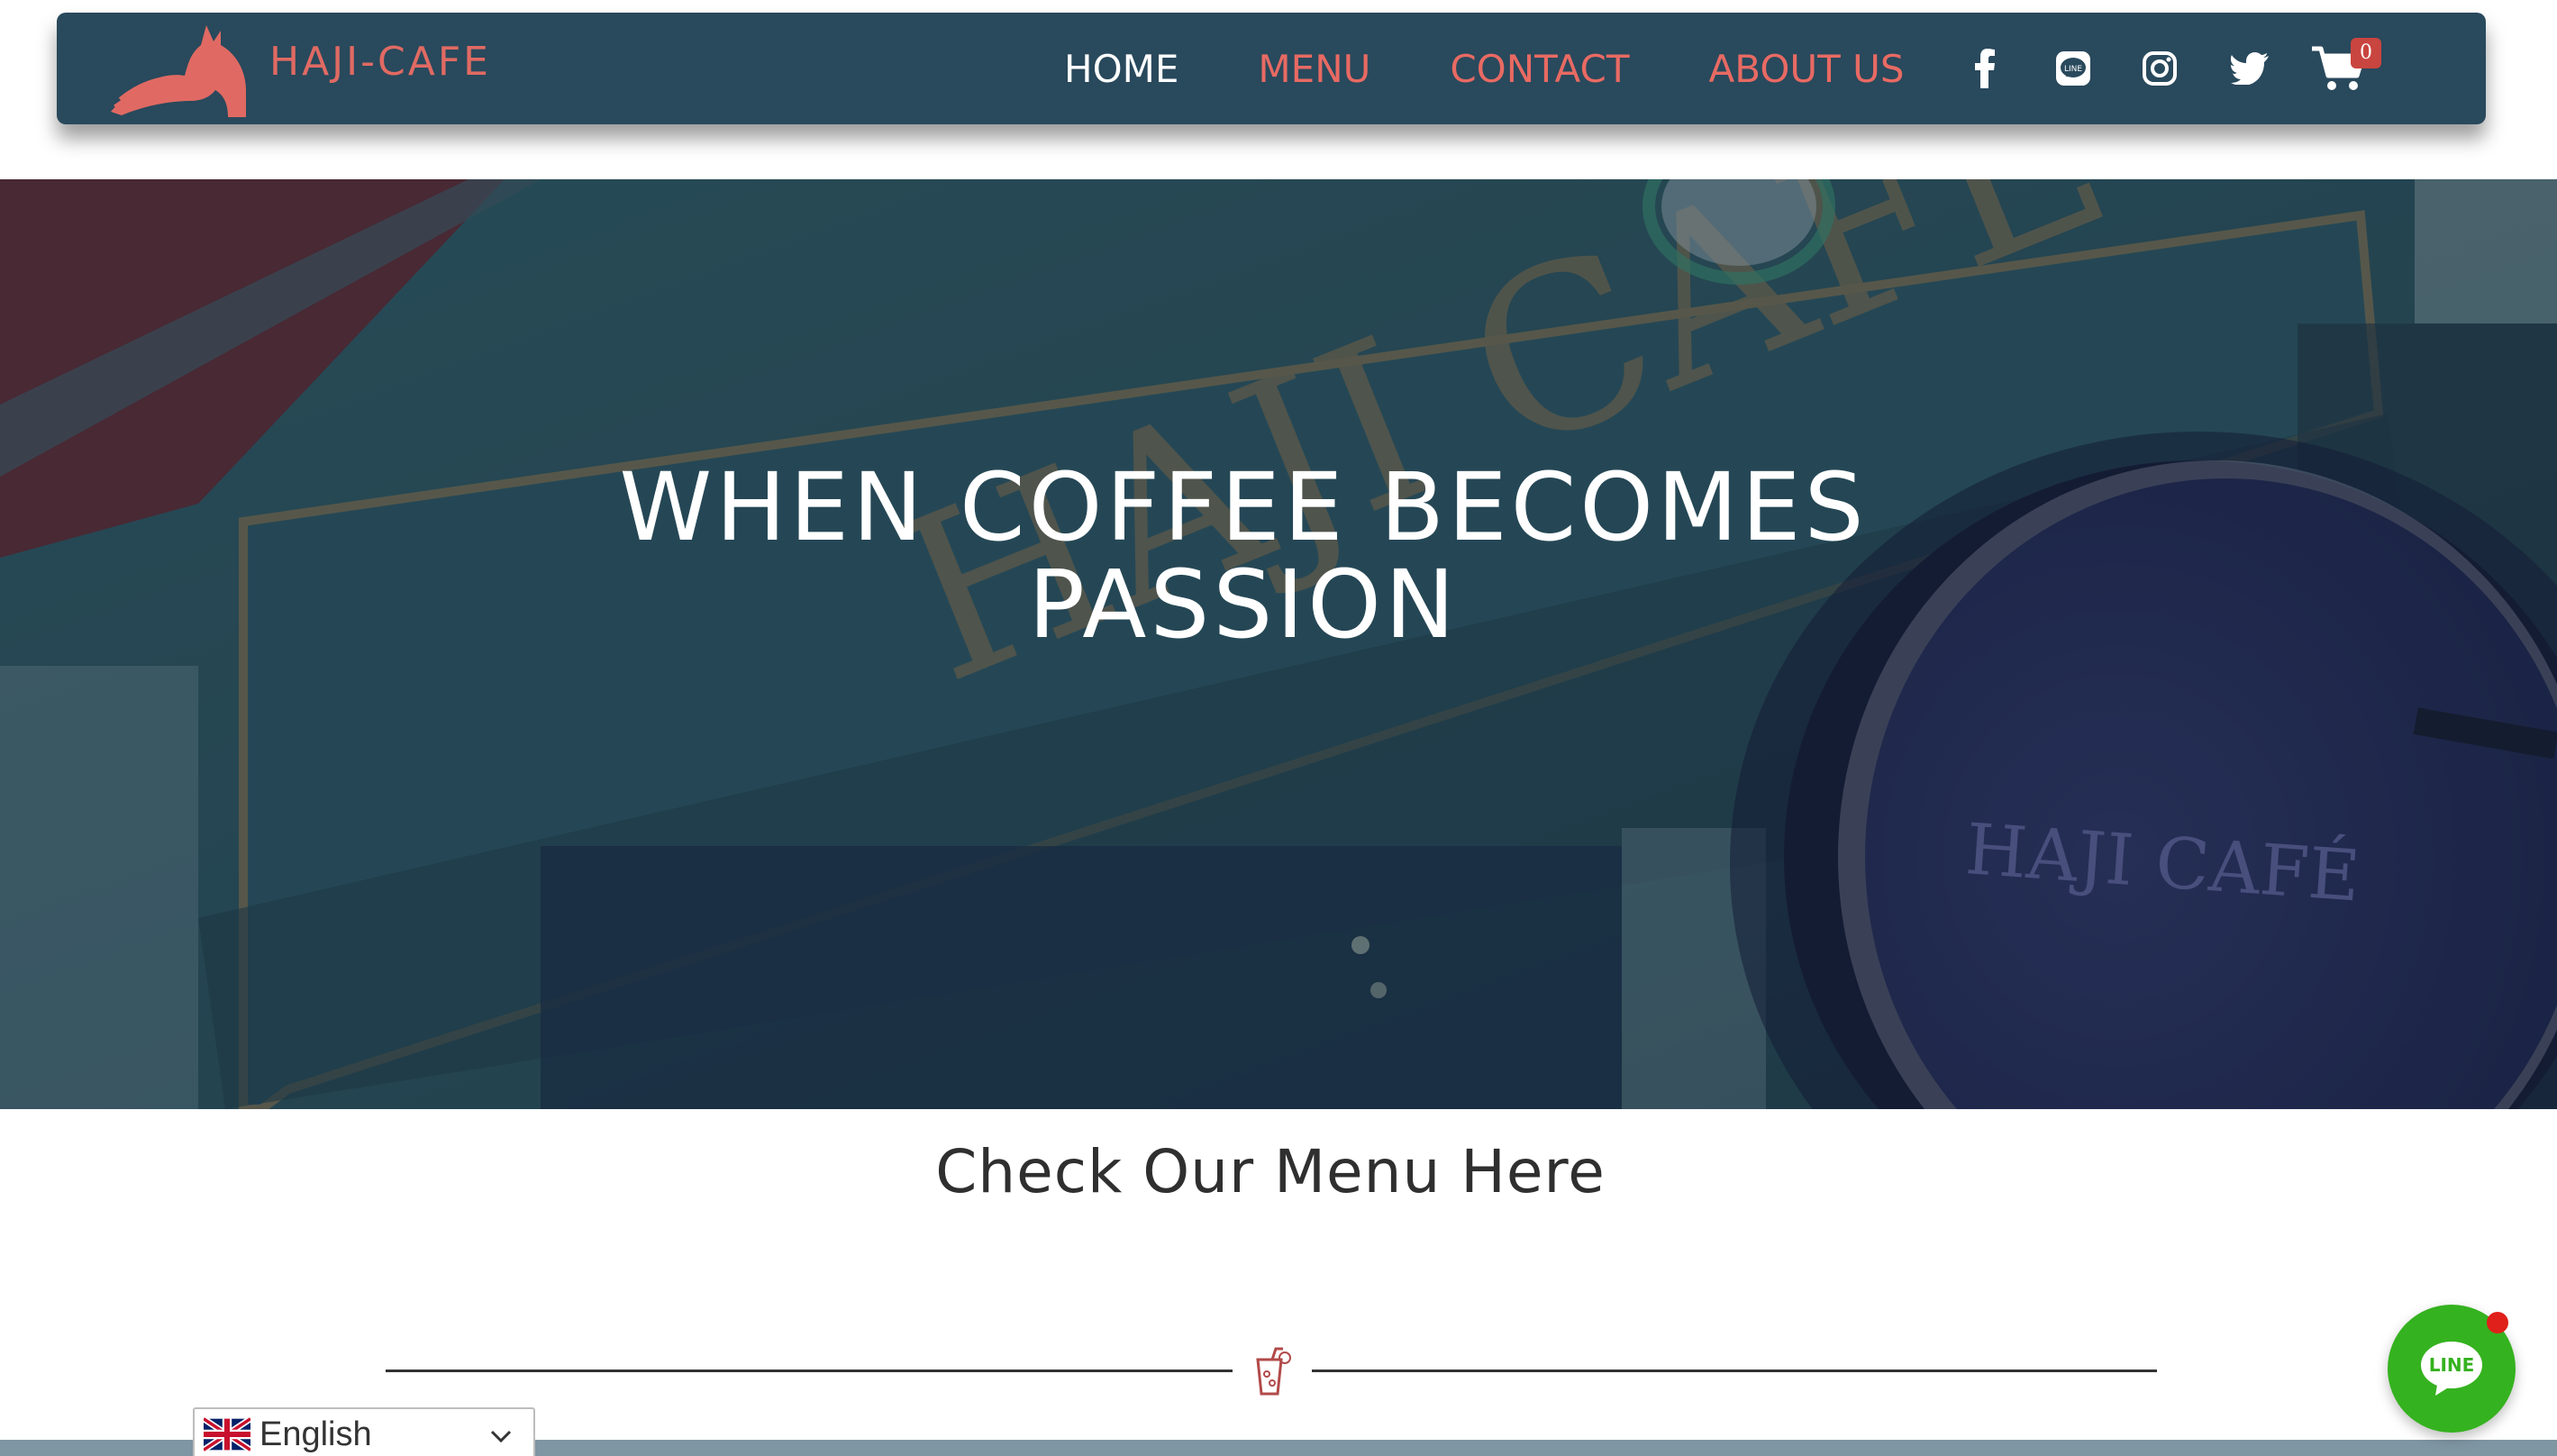 This screenshot has width=2557, height=1456. Describe the element at coordinates (501, 1436) in the screenshot. I see `chevron-down-icon` at that location.